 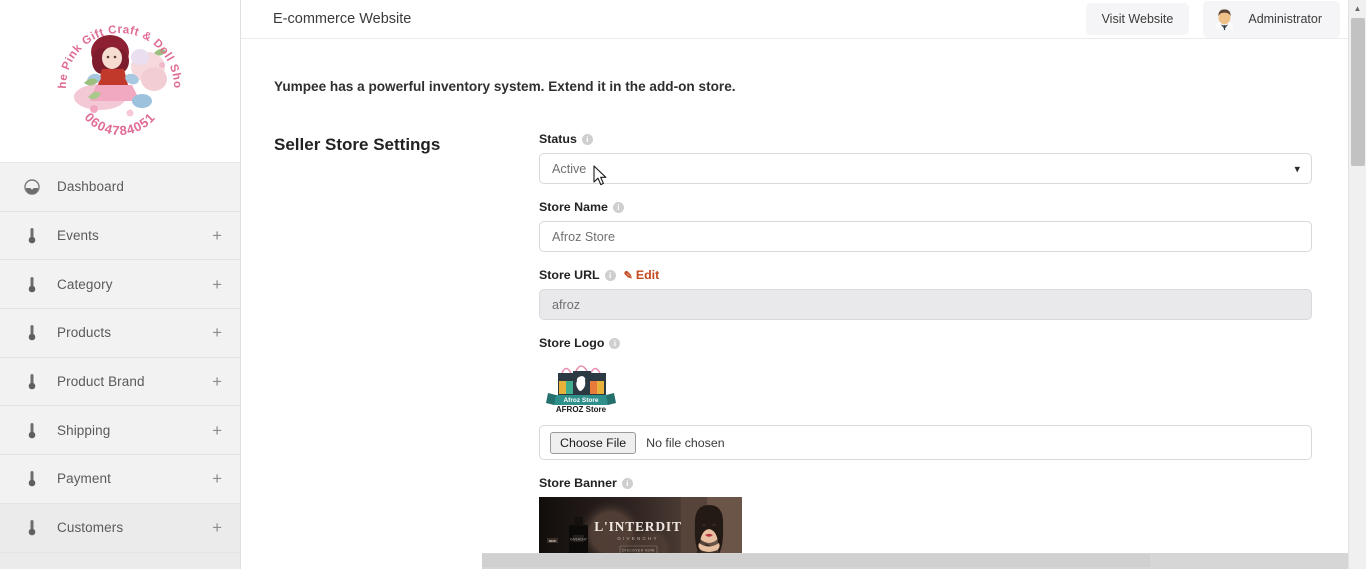 What do you see at coordinates (120, 479) in the screenshot?
I see `sidebar-item-payment: Payment +` at bounding box center [120, 479].